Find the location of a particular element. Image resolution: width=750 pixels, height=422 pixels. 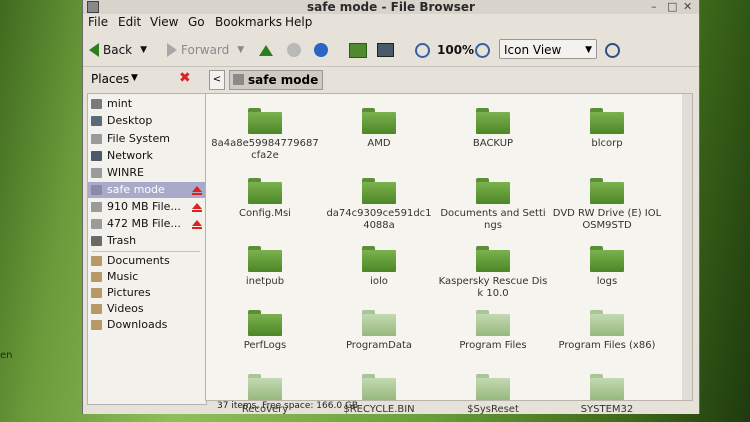

file-name: inetpub is located at coordinates (265, 281).